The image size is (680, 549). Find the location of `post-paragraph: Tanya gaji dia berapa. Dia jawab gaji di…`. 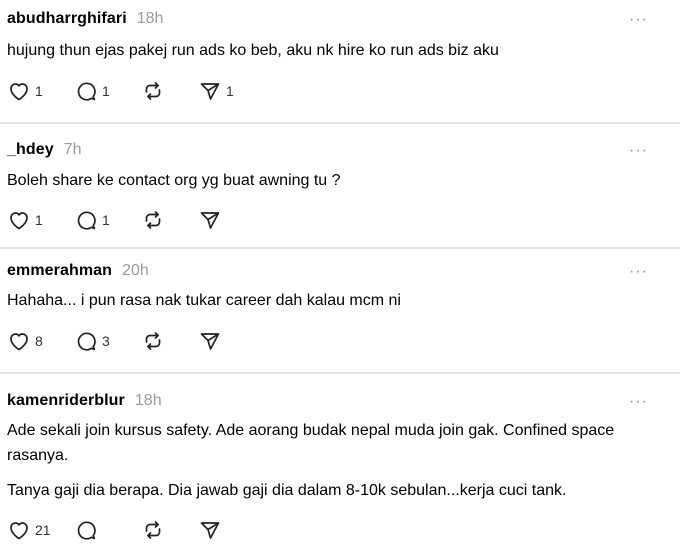

post-paragraph: Tanya gaji dia berapa. Dia jawab gaji di… is located at coordinates (287, 490).